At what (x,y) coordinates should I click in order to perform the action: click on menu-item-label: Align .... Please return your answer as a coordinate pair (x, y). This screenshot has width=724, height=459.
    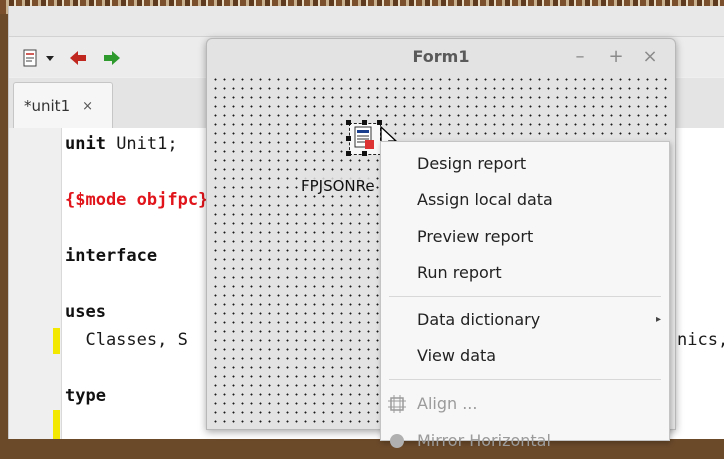
    Looking at the image, I should click on (447, 403).